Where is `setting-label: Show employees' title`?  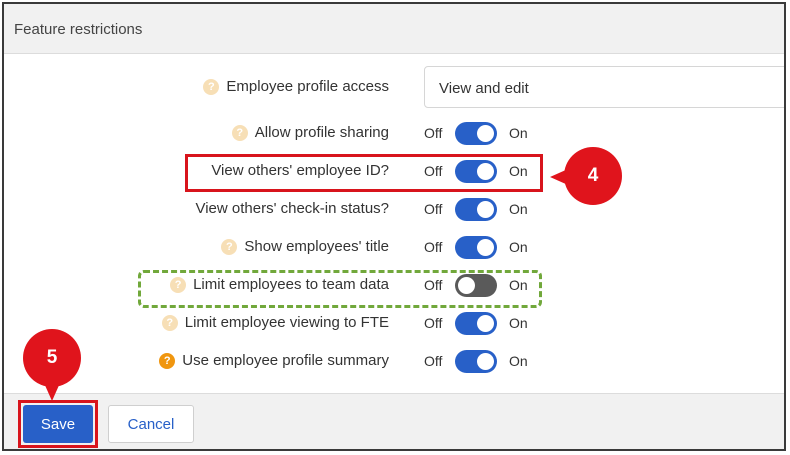 setting-label: Show employees' title is located at coordinates (316, 246).